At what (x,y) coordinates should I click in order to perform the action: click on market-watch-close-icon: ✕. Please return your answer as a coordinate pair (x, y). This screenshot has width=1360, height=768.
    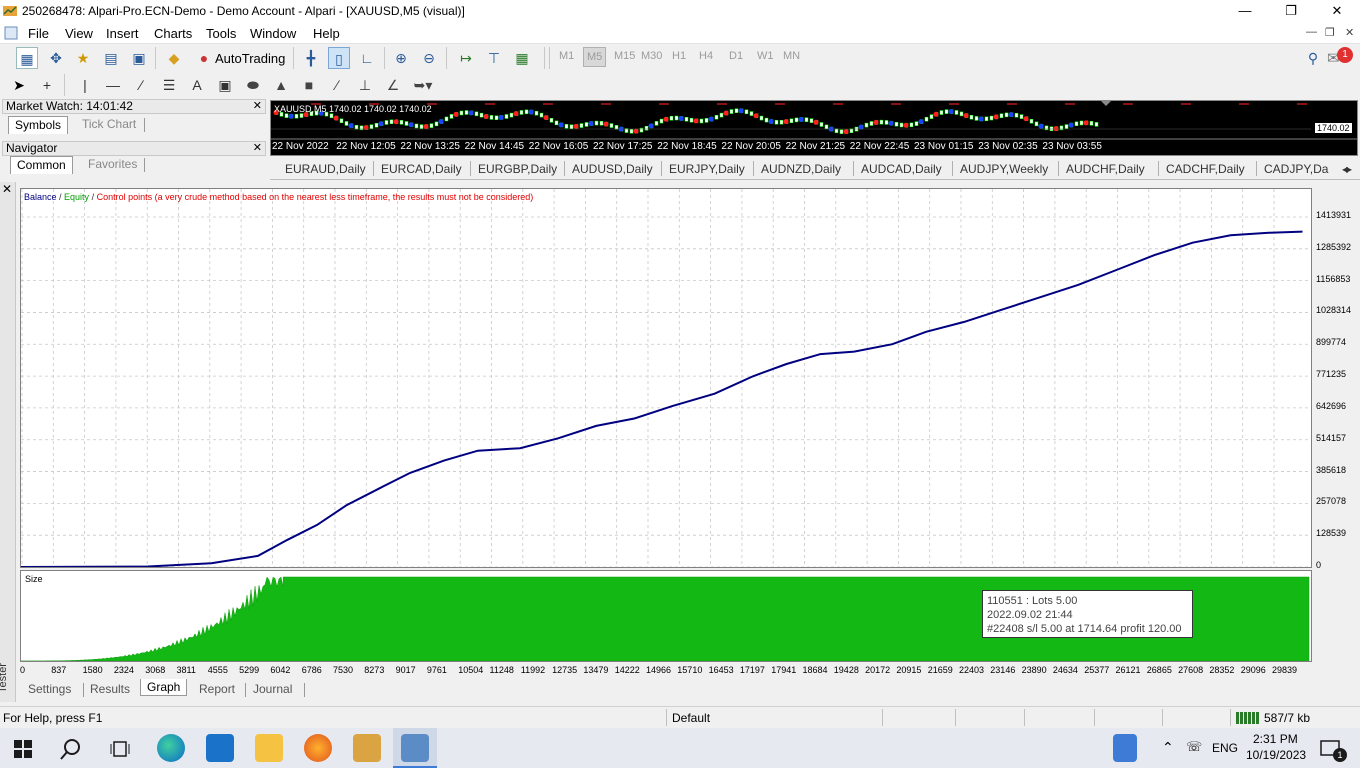
    Looking at the image, I should click on (257, 106).